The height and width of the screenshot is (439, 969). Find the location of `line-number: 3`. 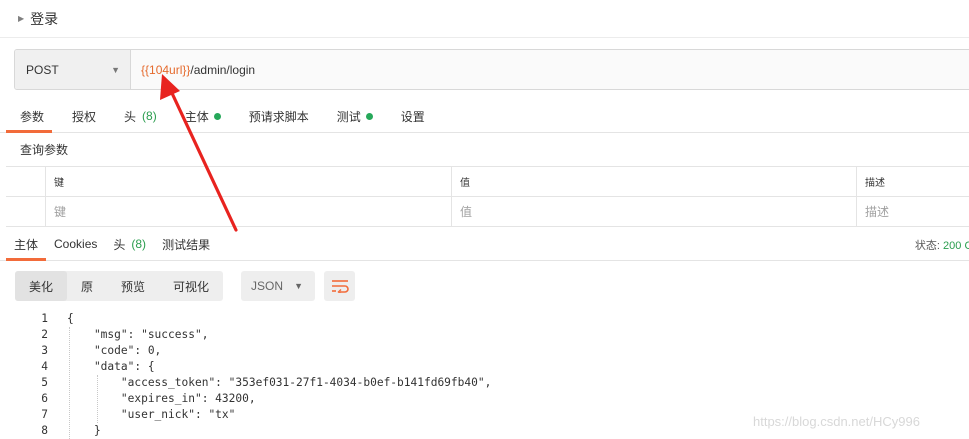

line-number: 3 is located at coordinates (44, 350).